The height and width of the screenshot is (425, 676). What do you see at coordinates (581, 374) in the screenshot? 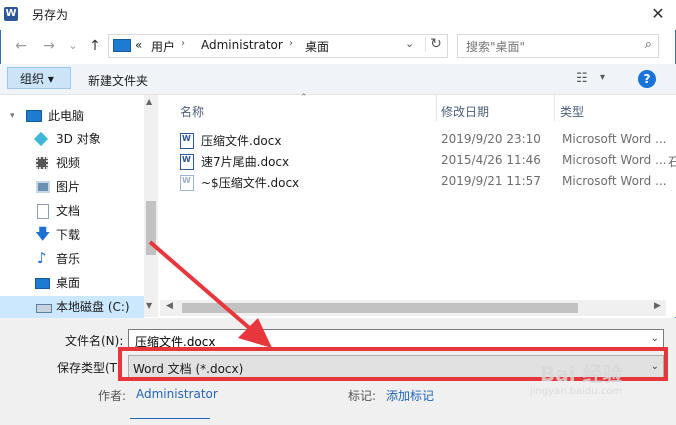
I see `baidu-watermark-logo: Bai 经验` at bounding box center [581, 374].